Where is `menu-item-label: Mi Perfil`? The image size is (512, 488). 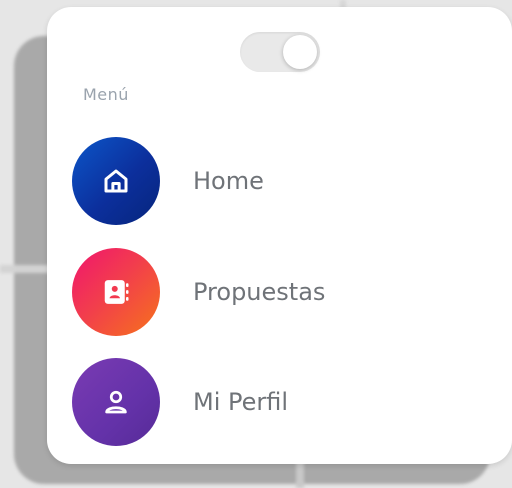
menu-item-label: Mi Perfil is located at coordinates (241, 402).